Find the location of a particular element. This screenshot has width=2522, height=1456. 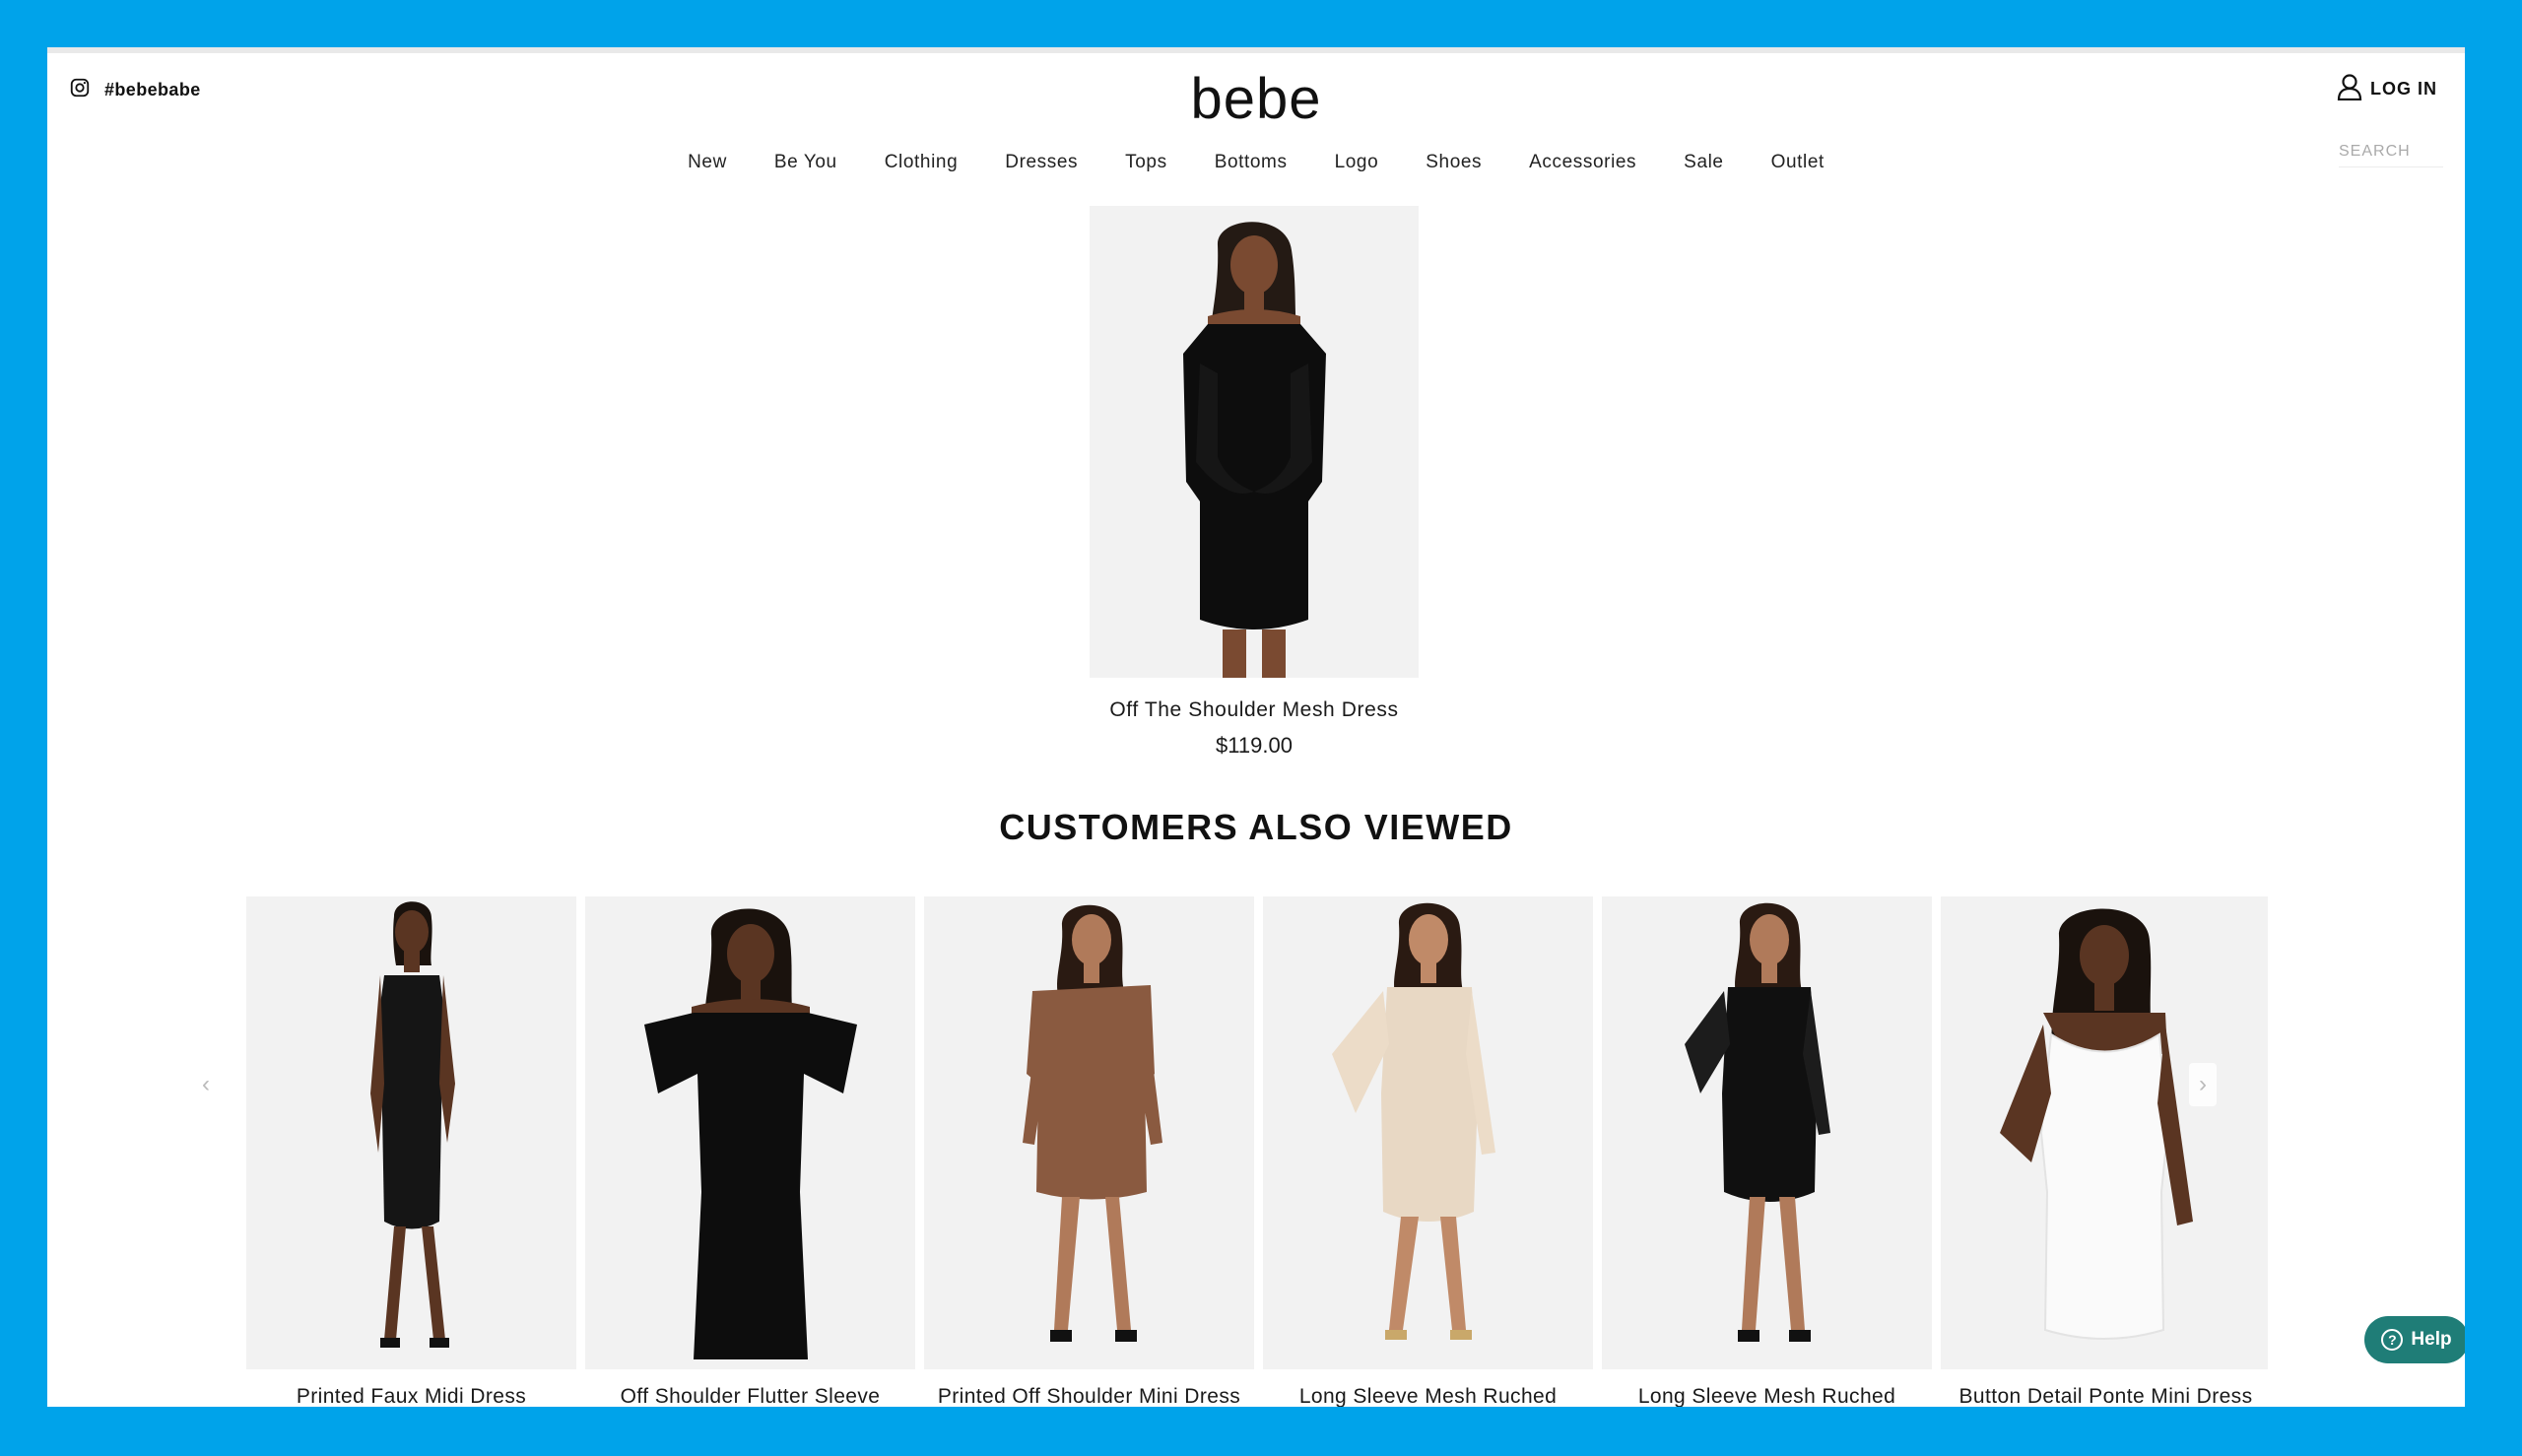

instagram-icon is located at coordinates (80, 90).